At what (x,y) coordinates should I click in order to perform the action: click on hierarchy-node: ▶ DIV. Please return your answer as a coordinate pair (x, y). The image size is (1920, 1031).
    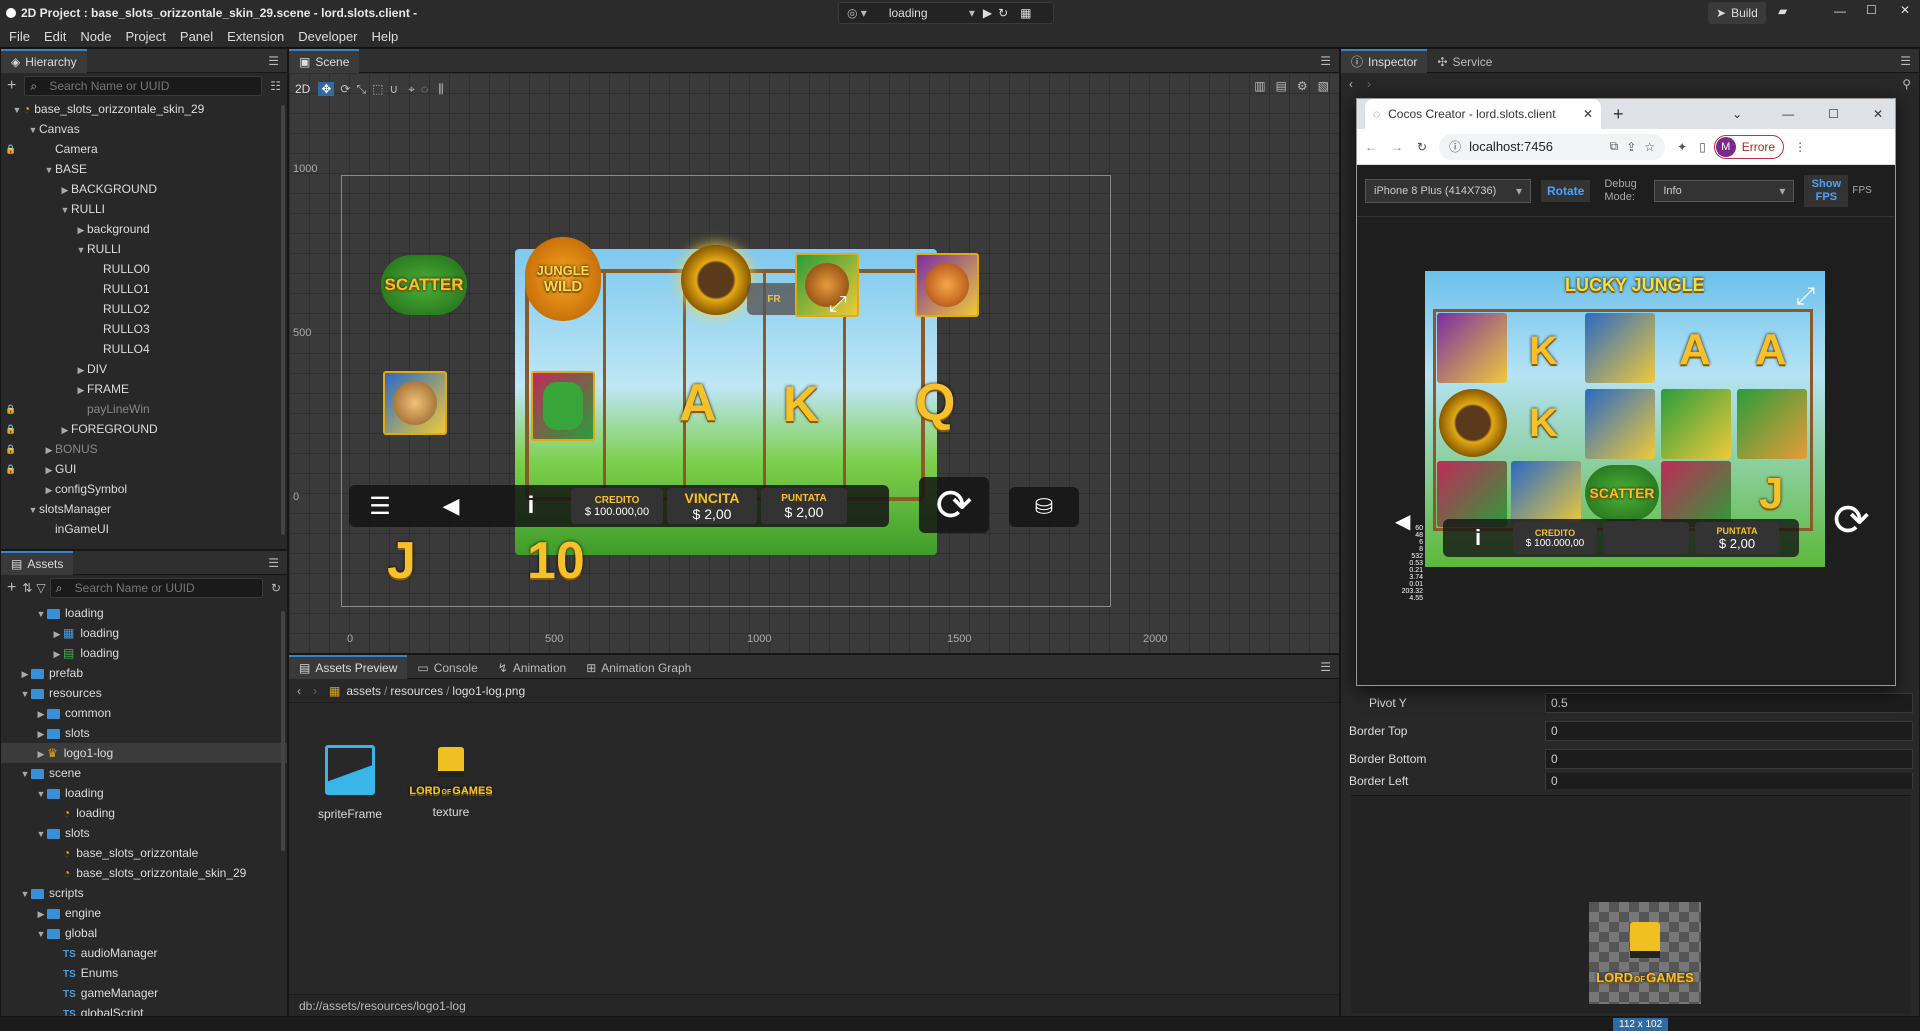
    Looking at the image, I should click on (144, 369).